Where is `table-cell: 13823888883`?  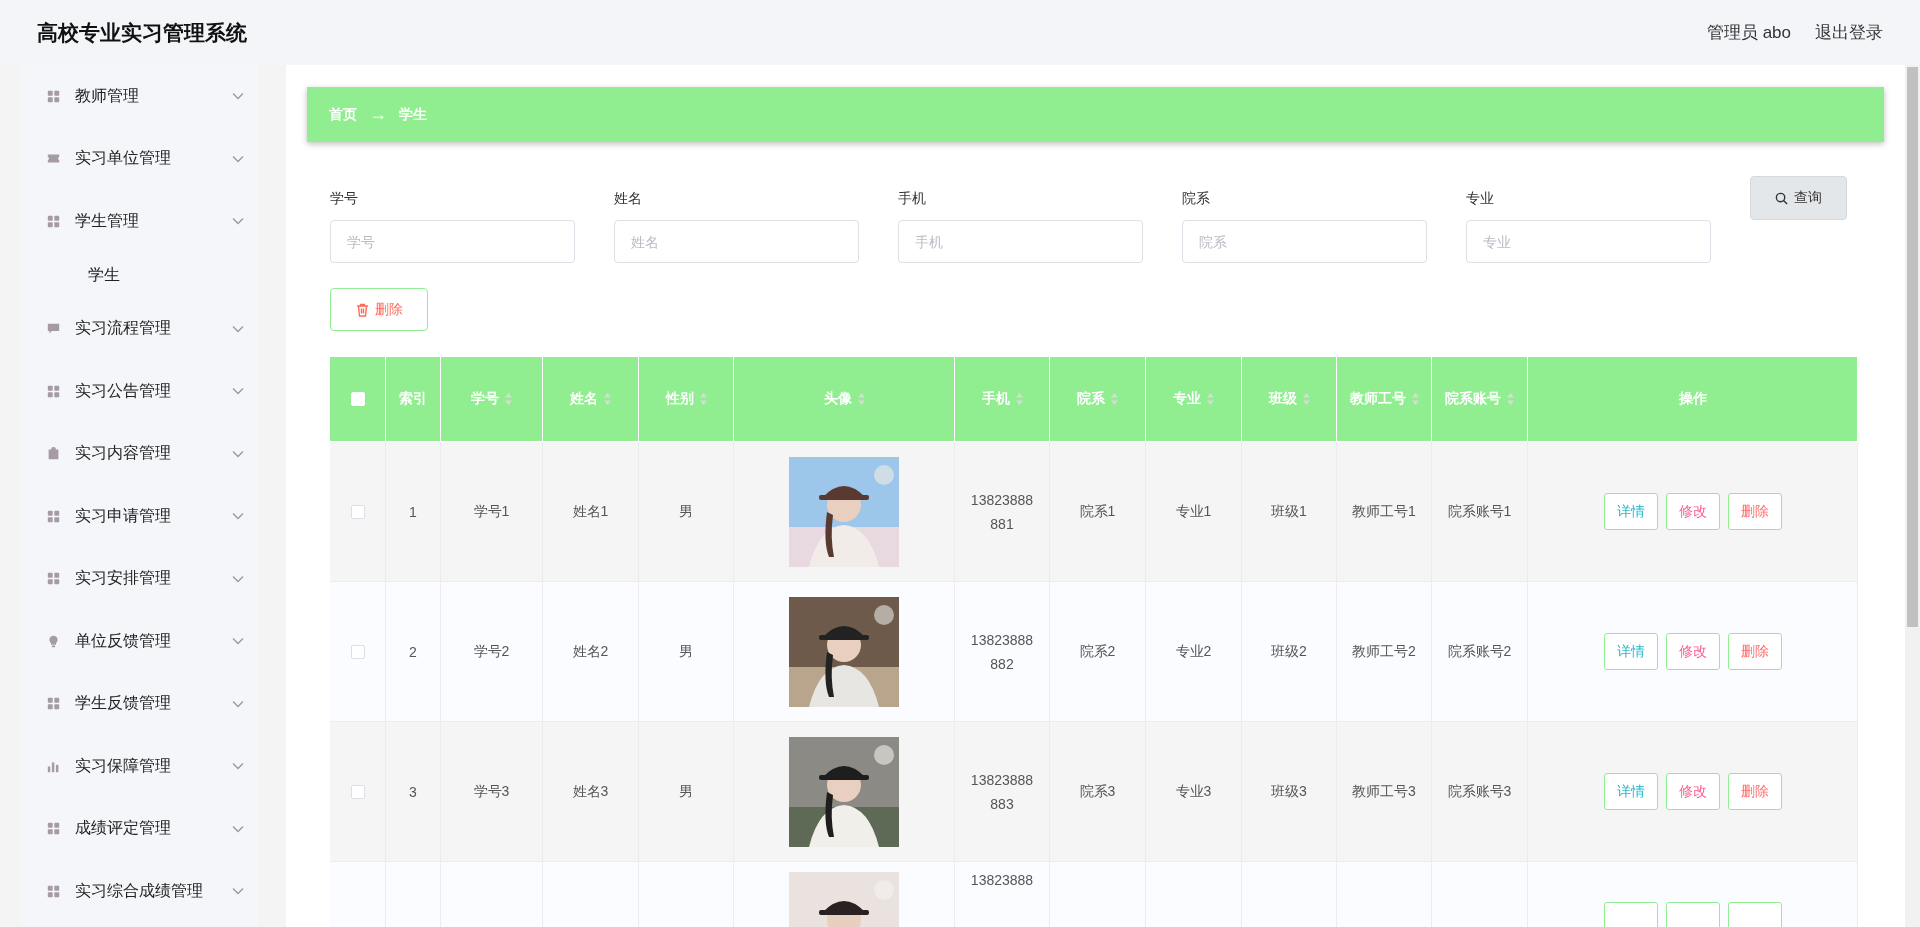 table-cell: 13823888883 is located at coordinates (1002, 792).